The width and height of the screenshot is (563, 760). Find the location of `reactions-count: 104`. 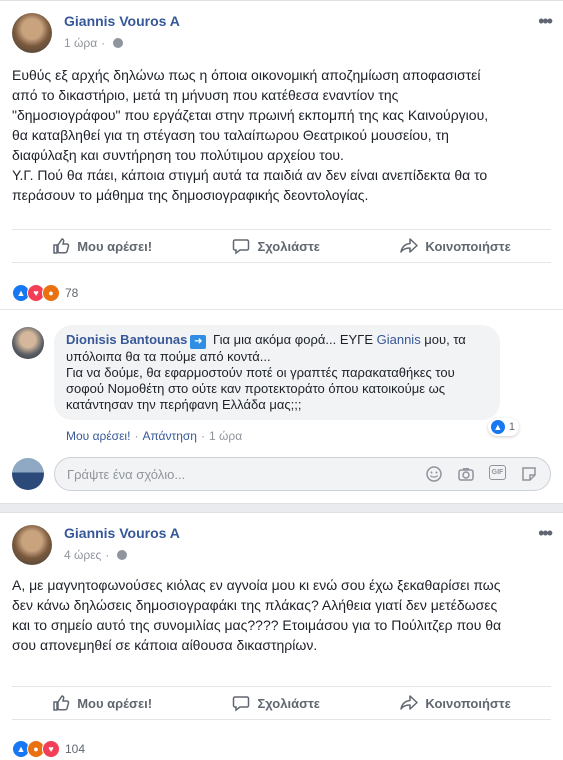

reactions-count: 104 is located at coordinates (75, 749).